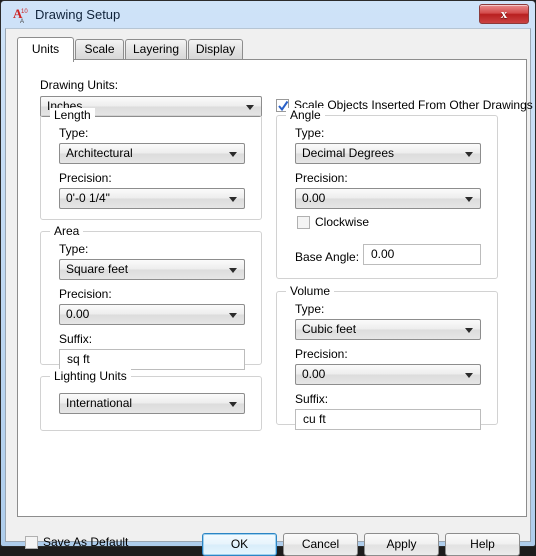 The height and width of the screenshot is (556, 536). I want to click on lighting-units-select: International, so click(152, 403).